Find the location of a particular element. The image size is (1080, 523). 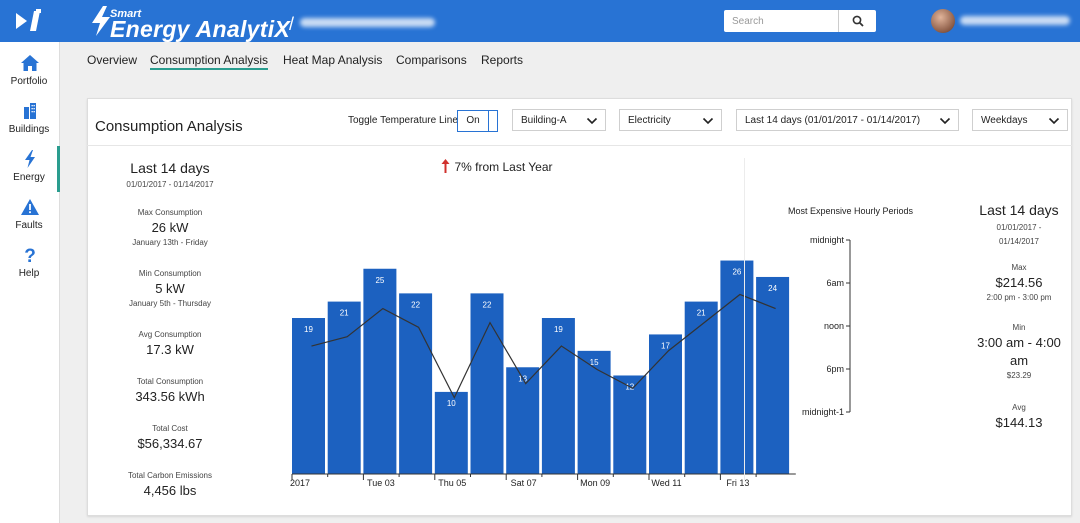

bar-value-label: 17 is located at coordinates (665, 345).